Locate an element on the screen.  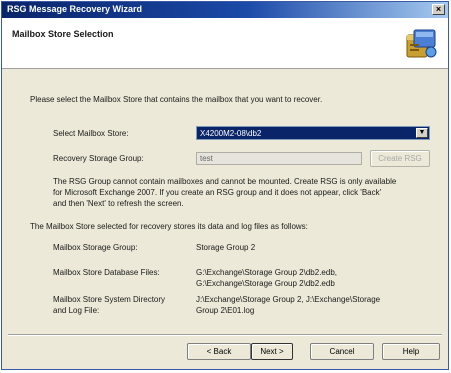
chevron-down-icon: ▼ is located at coordinates (422, 133).